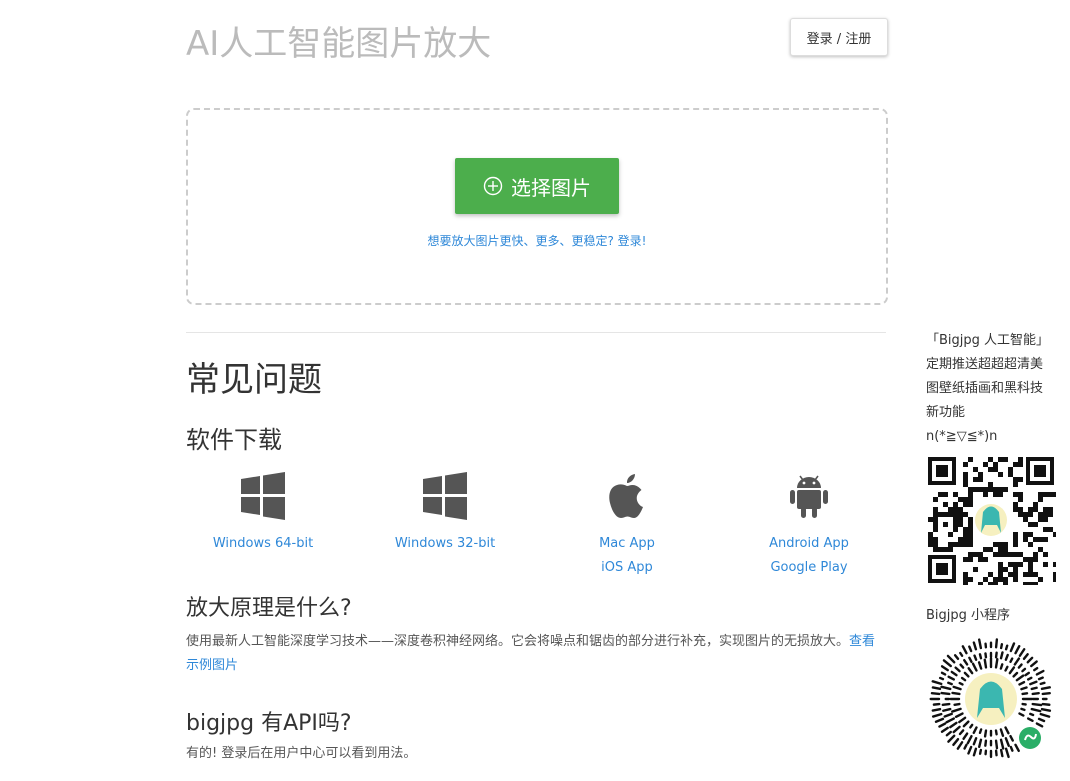  Describe the element at coordinates (809, 568) in the screenshot. I see `download-link: Google Play` at that location.